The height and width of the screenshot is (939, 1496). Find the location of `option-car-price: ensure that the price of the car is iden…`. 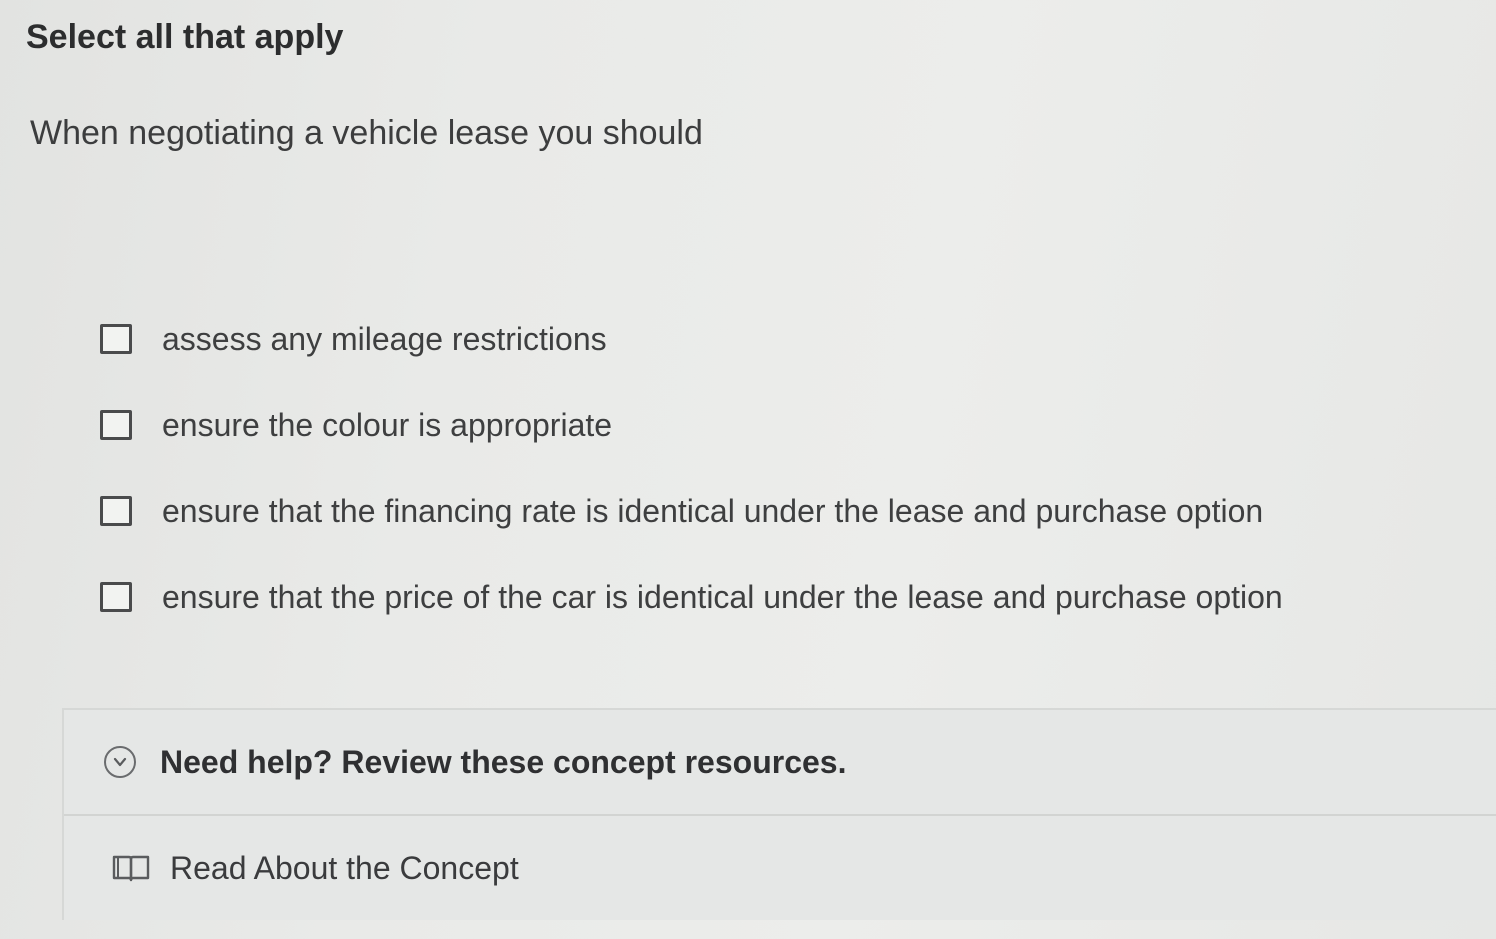

option-car-price: ensure that the price of the car is iden… is located at coordinates (770, 597).